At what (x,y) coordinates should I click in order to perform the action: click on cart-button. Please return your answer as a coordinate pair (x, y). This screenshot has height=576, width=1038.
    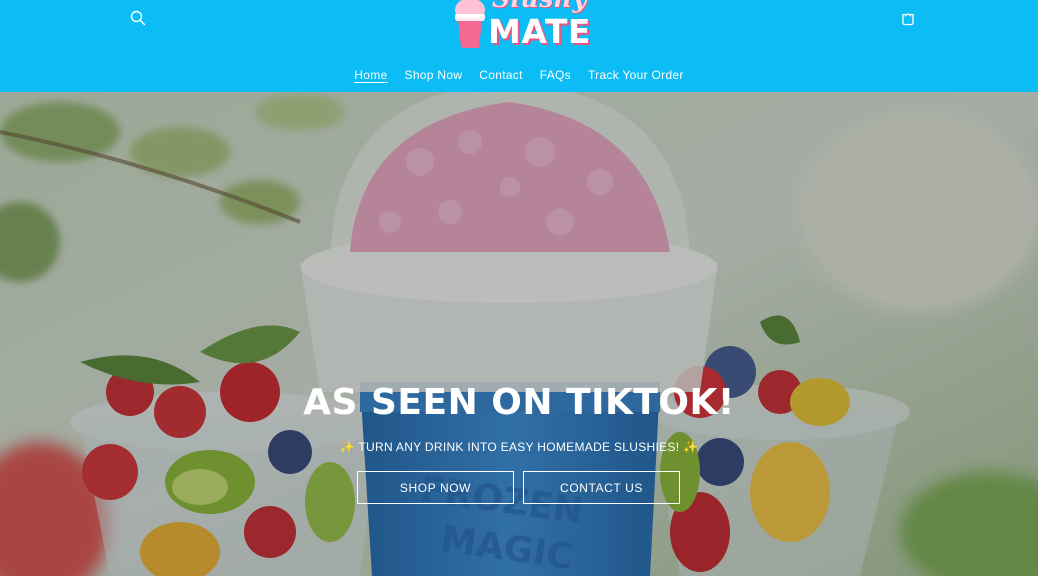
    Looking at the image, I should click on (908, 18).